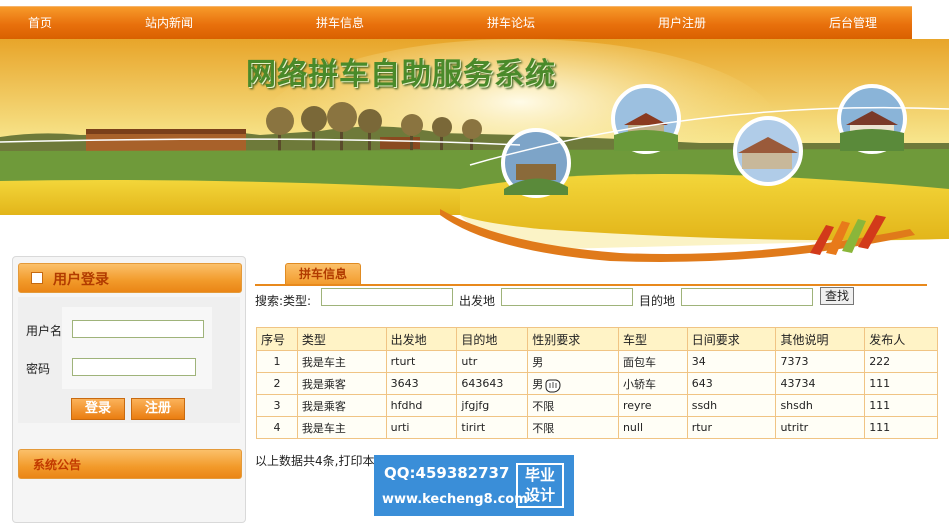 Image resolution: width=949 pixels, height=523 pixels. I want to click on announcement-header: 系统公告, so click(130, 464).